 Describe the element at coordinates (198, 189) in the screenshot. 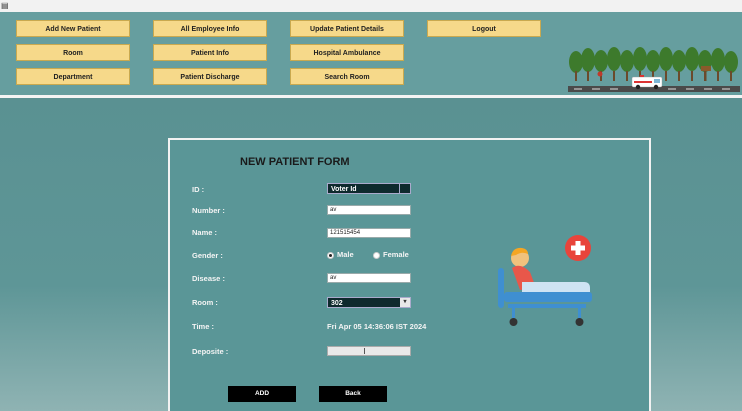

I see `id-label: ID :` at that location.